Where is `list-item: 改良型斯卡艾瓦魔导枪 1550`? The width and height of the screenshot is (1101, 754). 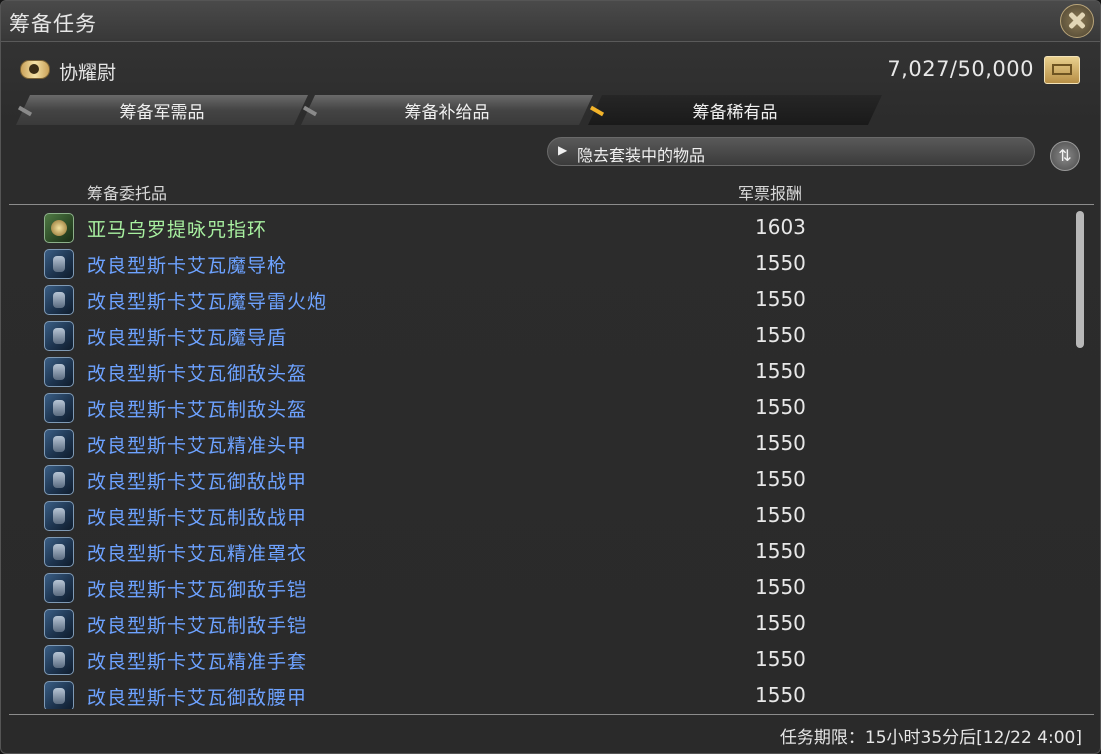 list-item: 改良型斯卡艾瓦魔导枪 1550 is located at coordinates (536, 263).